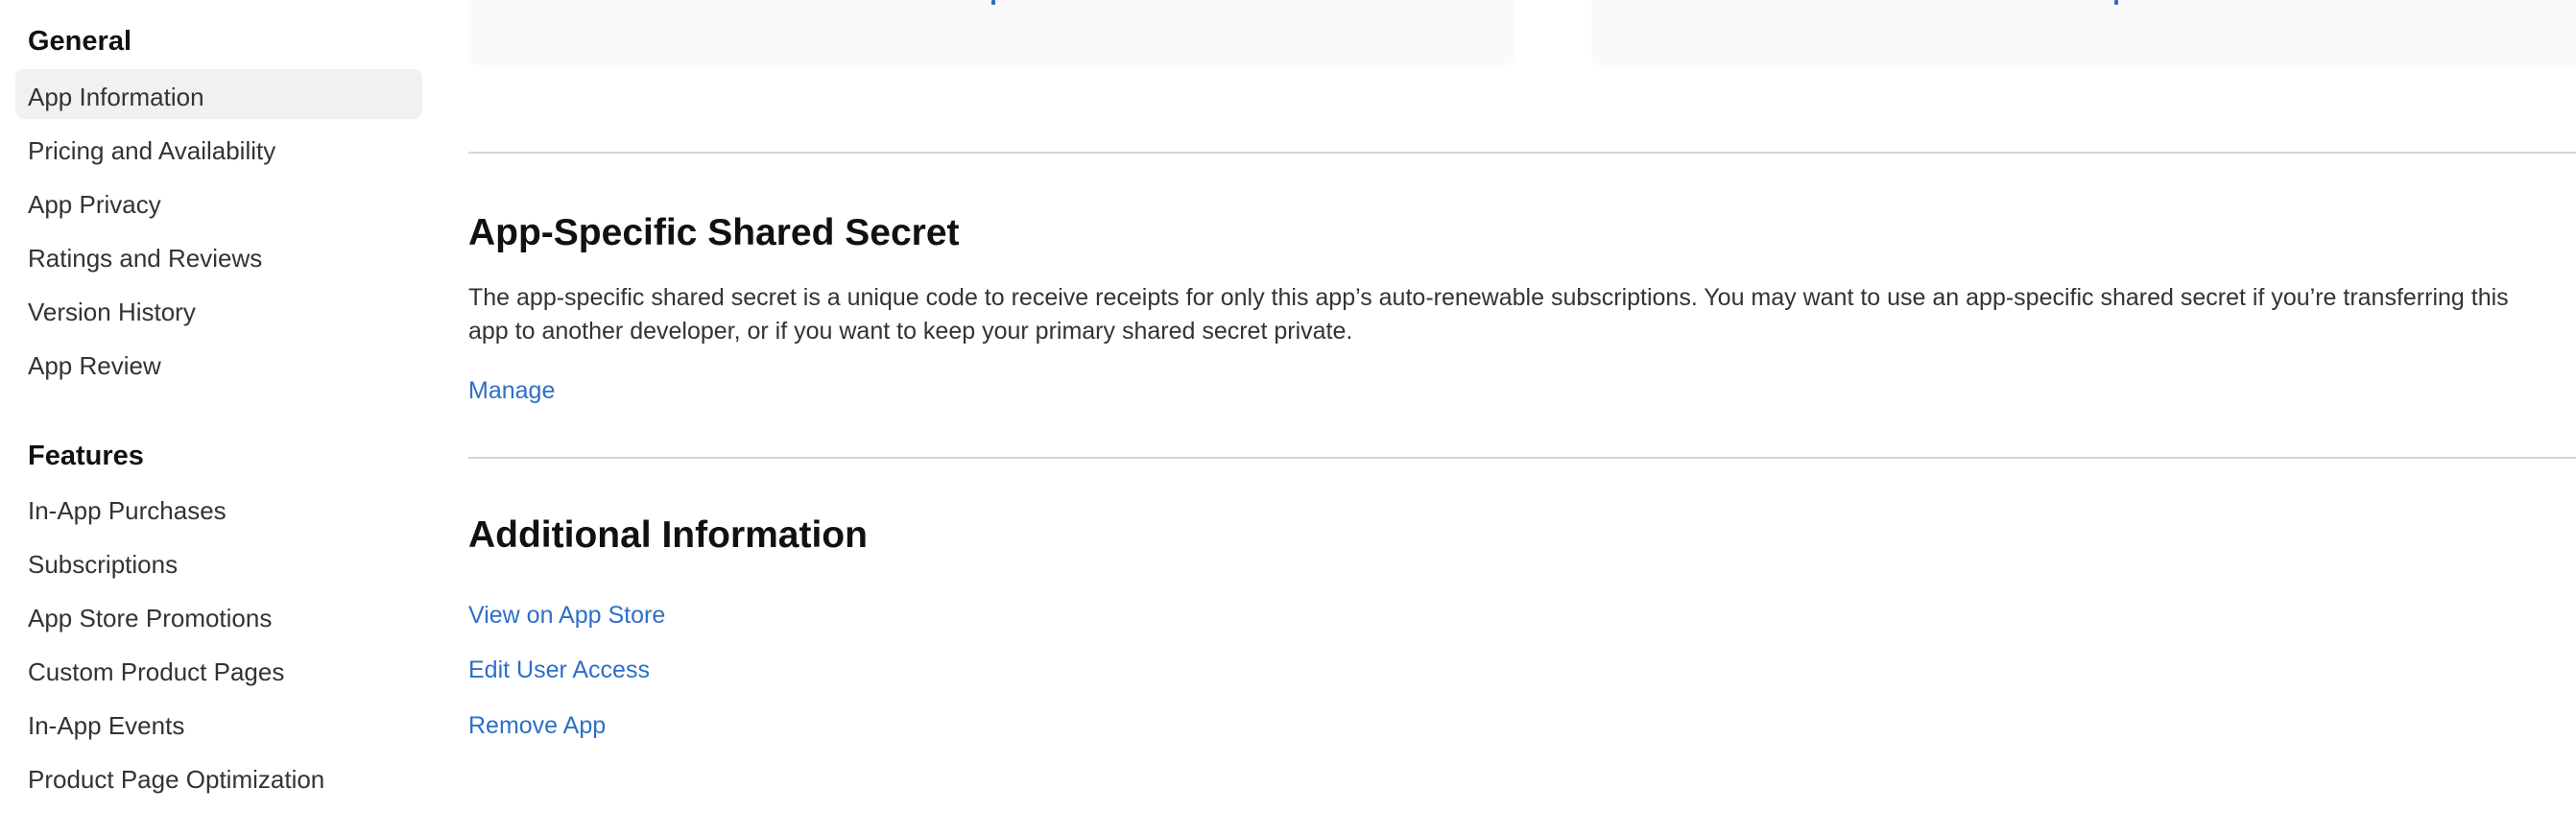 This screenshot has height=835, width=2576. Describe the element at coordinates (512, 391) in the screenshot. I see `manage-link: Manage` at that location.